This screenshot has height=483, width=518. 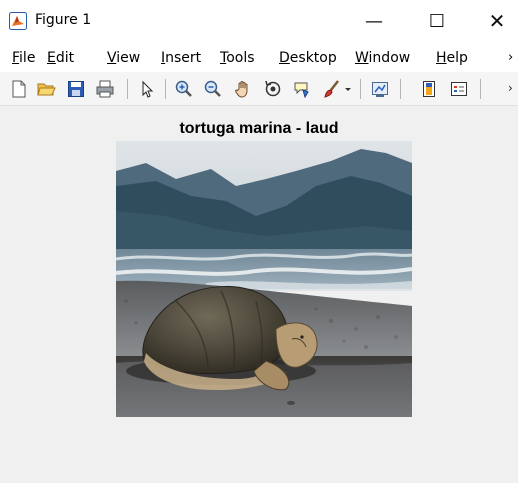 What do you see at coordinates (382, 58) in the screenshot?
I see `menu-window: Window` at bounding box center [382, 58].